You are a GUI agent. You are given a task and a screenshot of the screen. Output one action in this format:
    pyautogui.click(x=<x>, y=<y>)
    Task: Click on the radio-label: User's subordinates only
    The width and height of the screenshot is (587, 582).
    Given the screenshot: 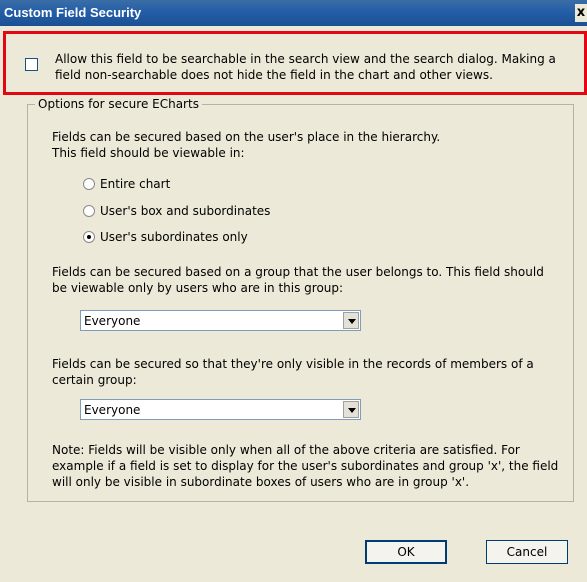 What is the action you would take?
    pyautogui.click(x=174, y=237)
    